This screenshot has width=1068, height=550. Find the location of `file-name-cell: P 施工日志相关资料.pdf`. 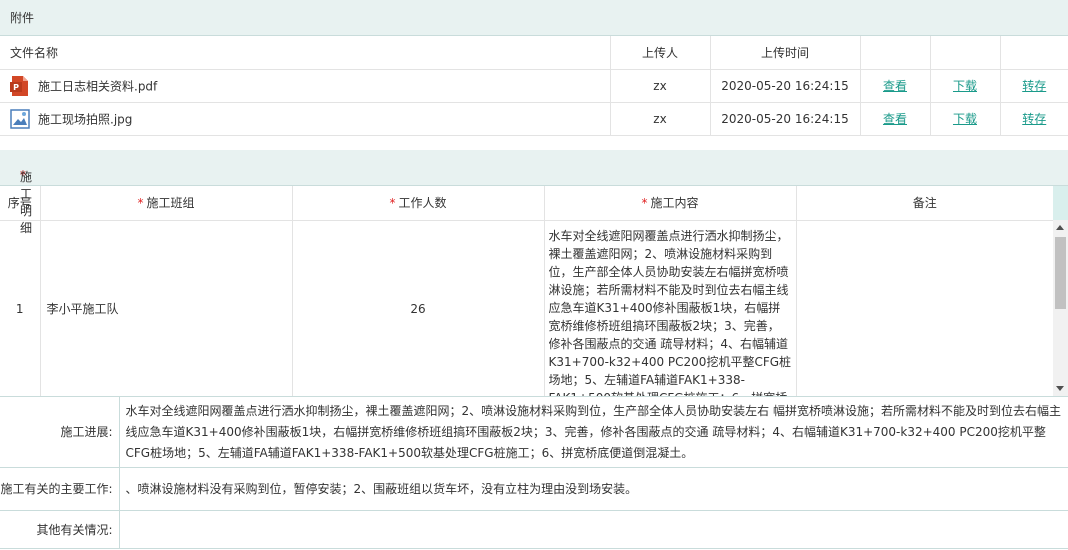

file-name-cell: P 施工日志相关资料.pdf is located at coordinates (305, 86).